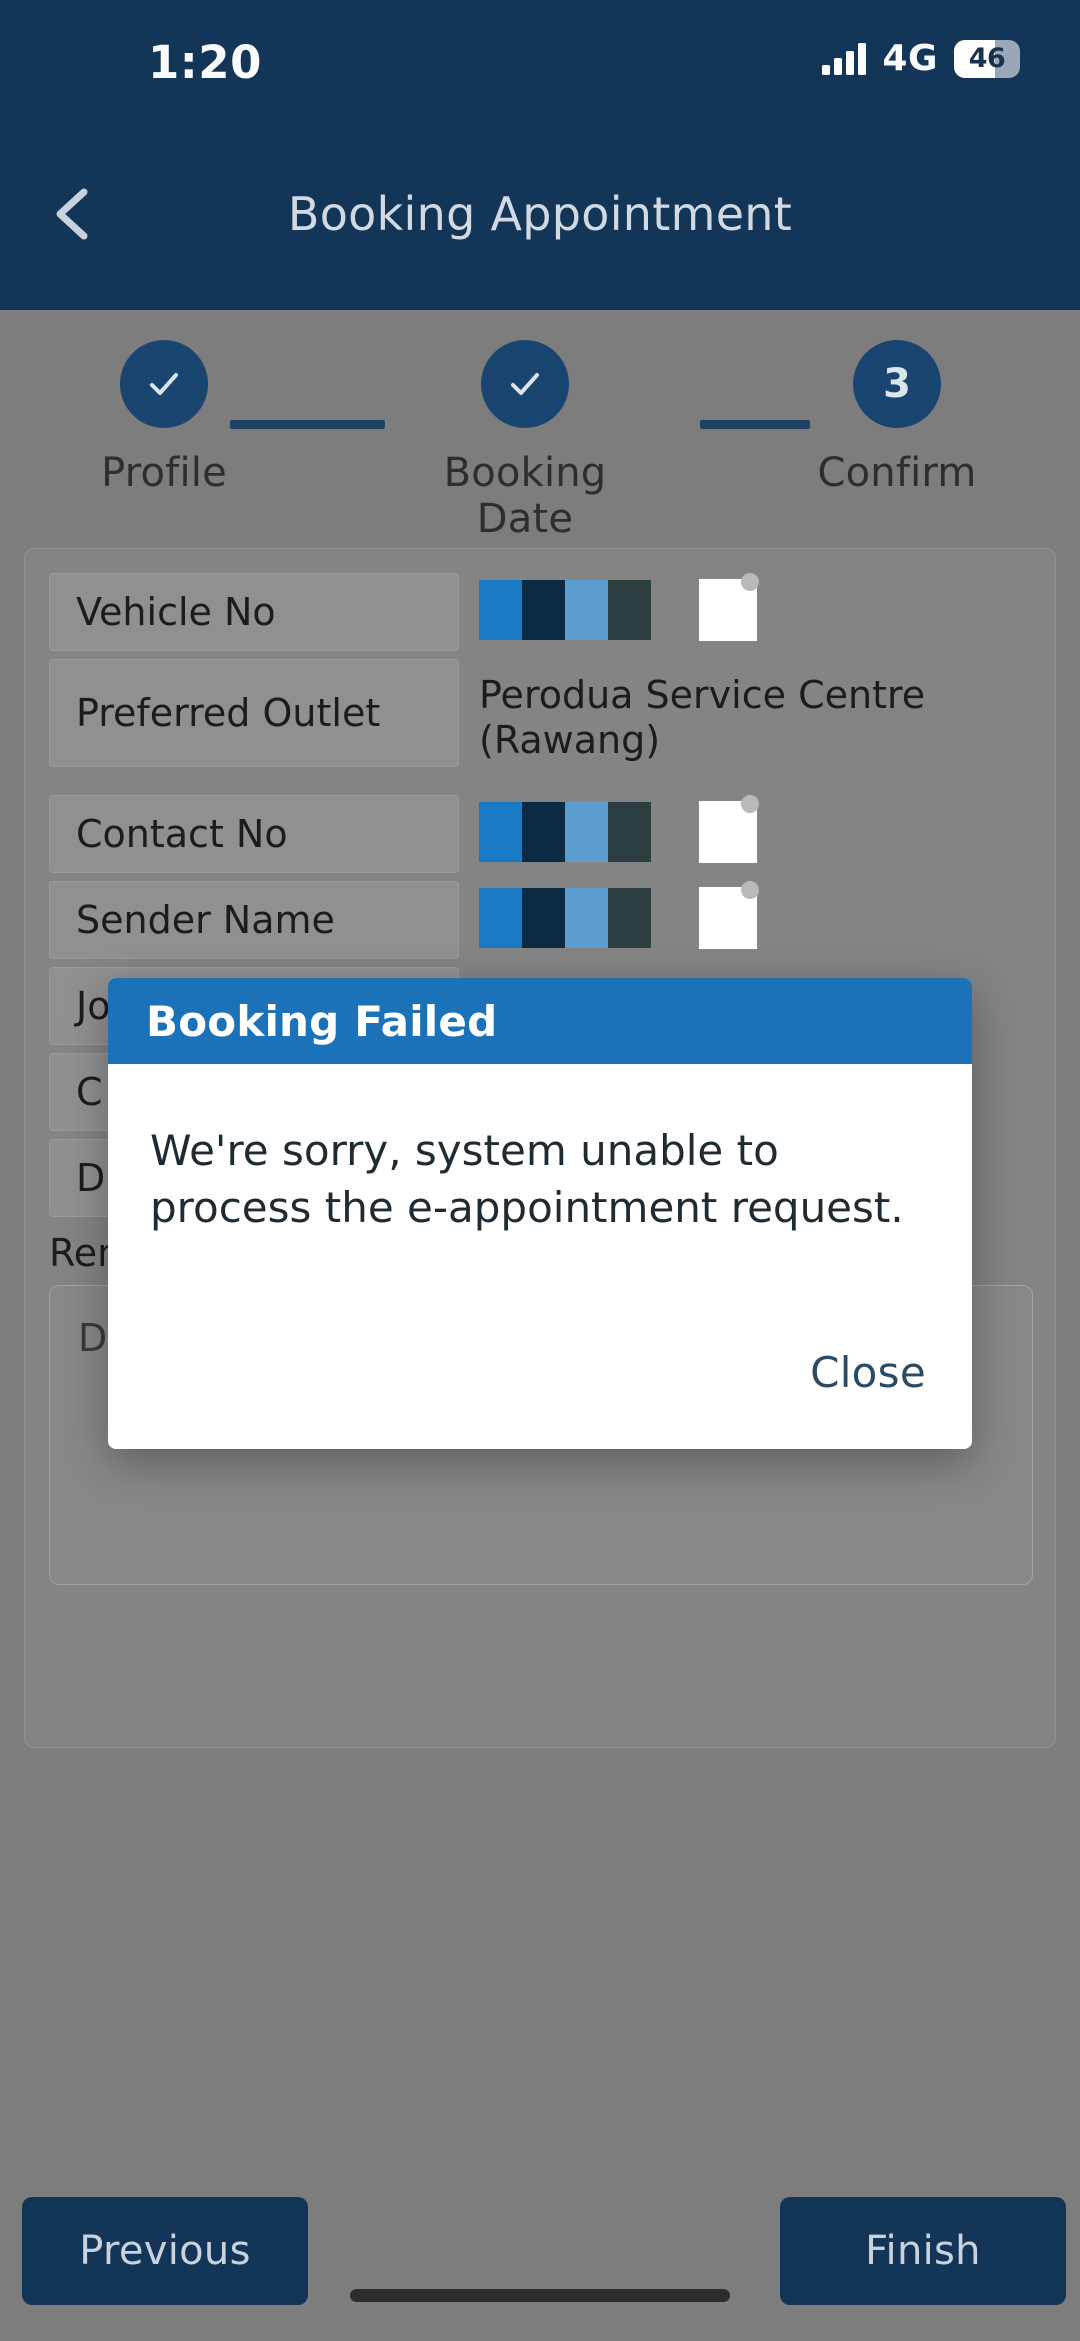 The height and width of the screenshot is (2341, 1080). What do you see at coordinates (322, 1021) in the screenshot?
I see `dialog-title: Booking Failed` at bounding box center [322, 1021].